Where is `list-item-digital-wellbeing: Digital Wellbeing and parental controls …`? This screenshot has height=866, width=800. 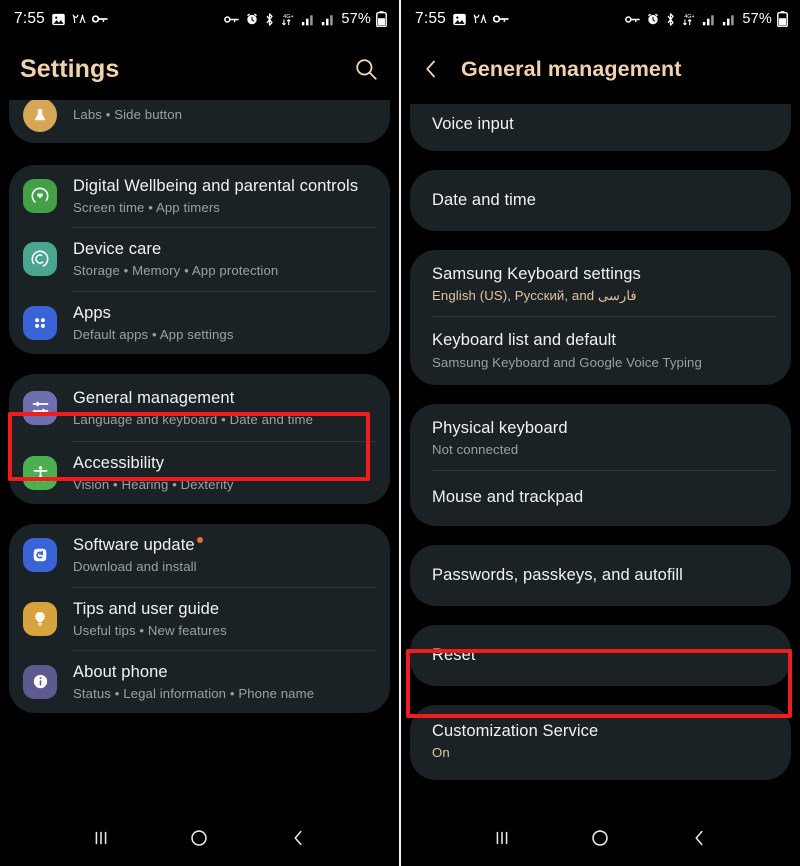
list-item-digital-wellbeing: Digital Wellbeing and parental controls … is located at coordinates (199, 196).